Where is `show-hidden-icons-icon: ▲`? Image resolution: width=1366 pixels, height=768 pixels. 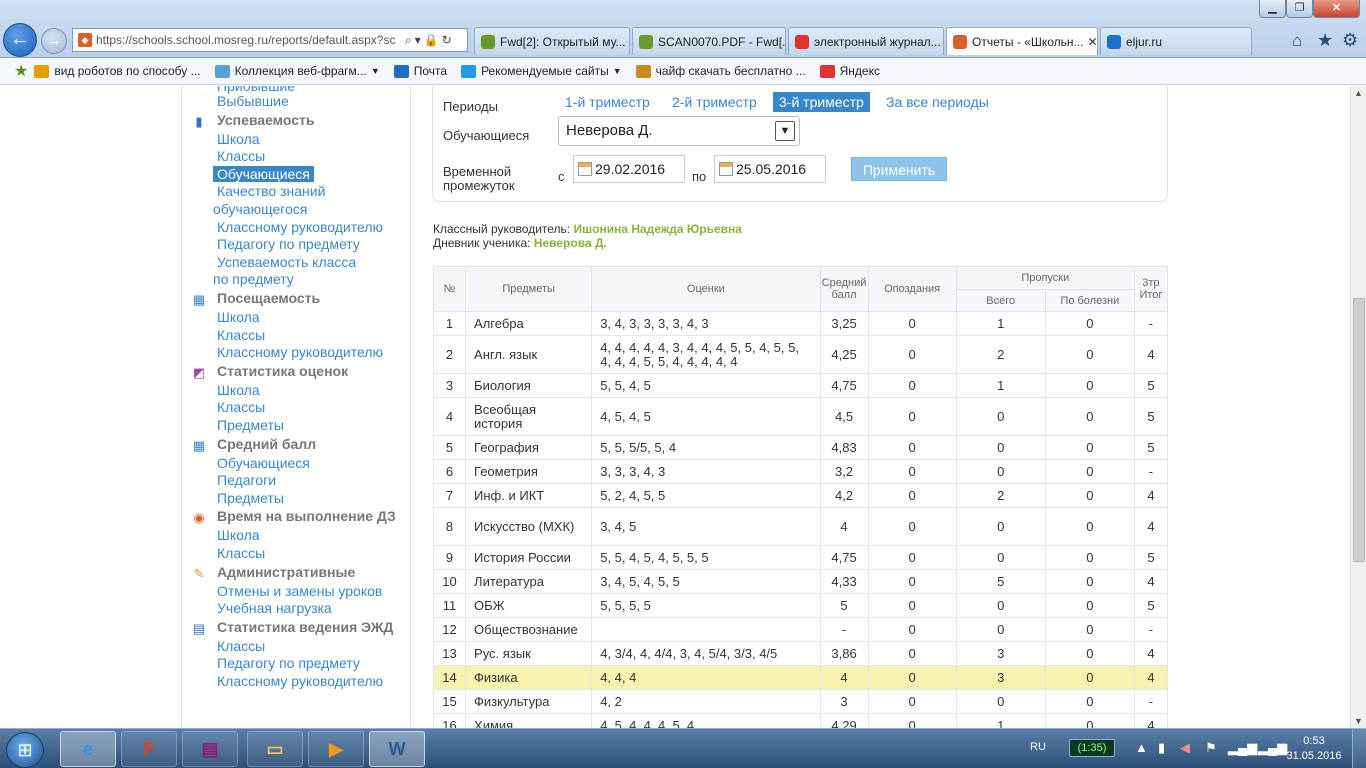
show-hidden-icons-icon: ▲ is located at coordinates (1141, 747).